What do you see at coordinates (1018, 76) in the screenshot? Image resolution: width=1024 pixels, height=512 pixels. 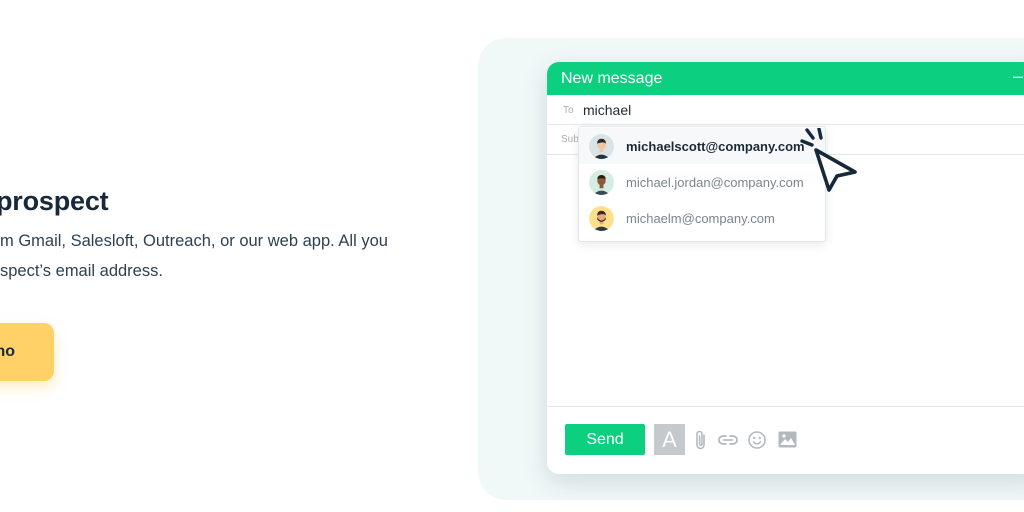 I see `minimize-button: –` at bounding box center [1018, 76].